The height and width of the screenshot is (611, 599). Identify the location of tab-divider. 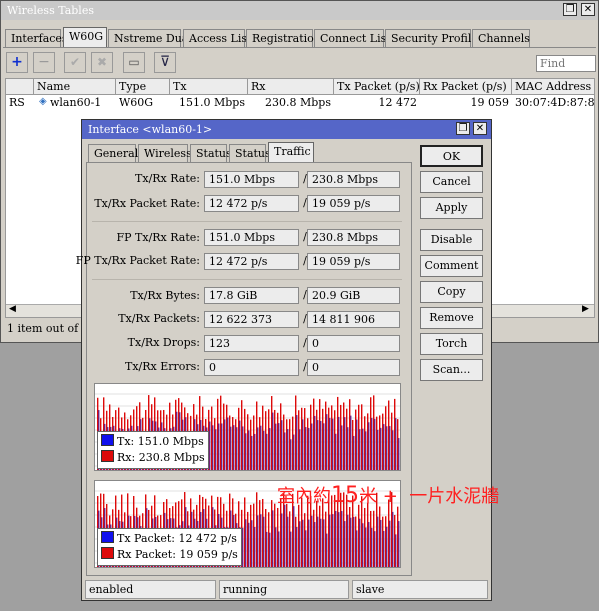
(299, 47).